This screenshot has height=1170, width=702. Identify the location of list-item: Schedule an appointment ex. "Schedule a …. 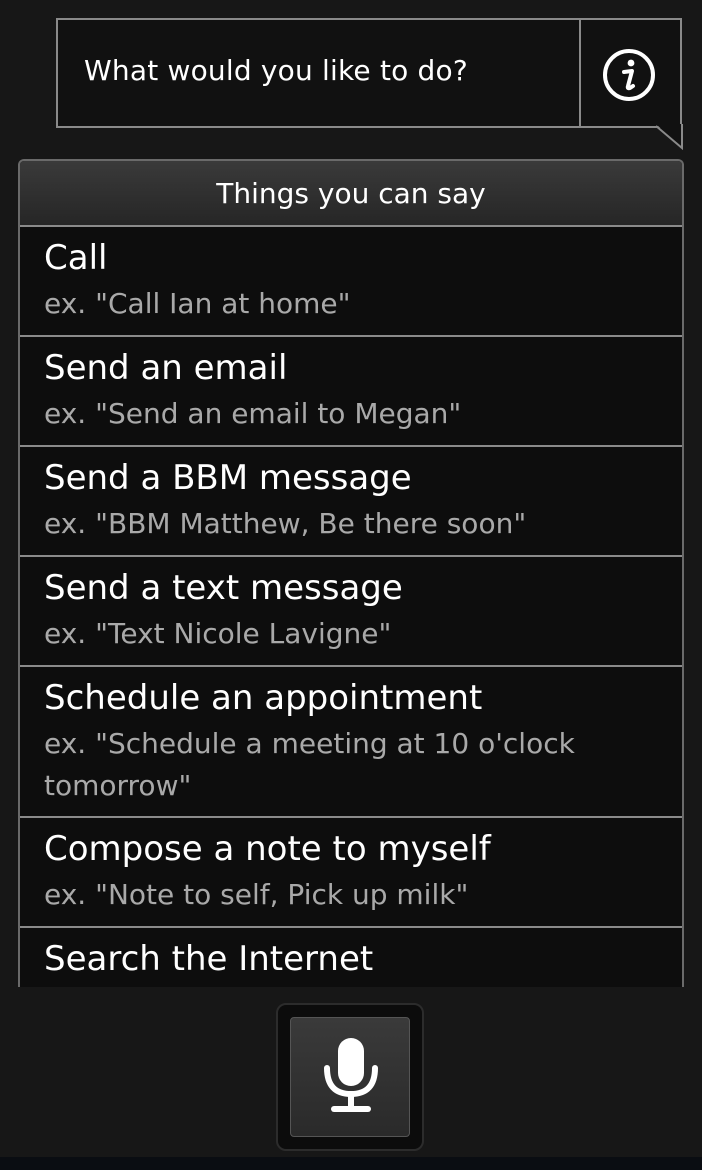
(351, 742).